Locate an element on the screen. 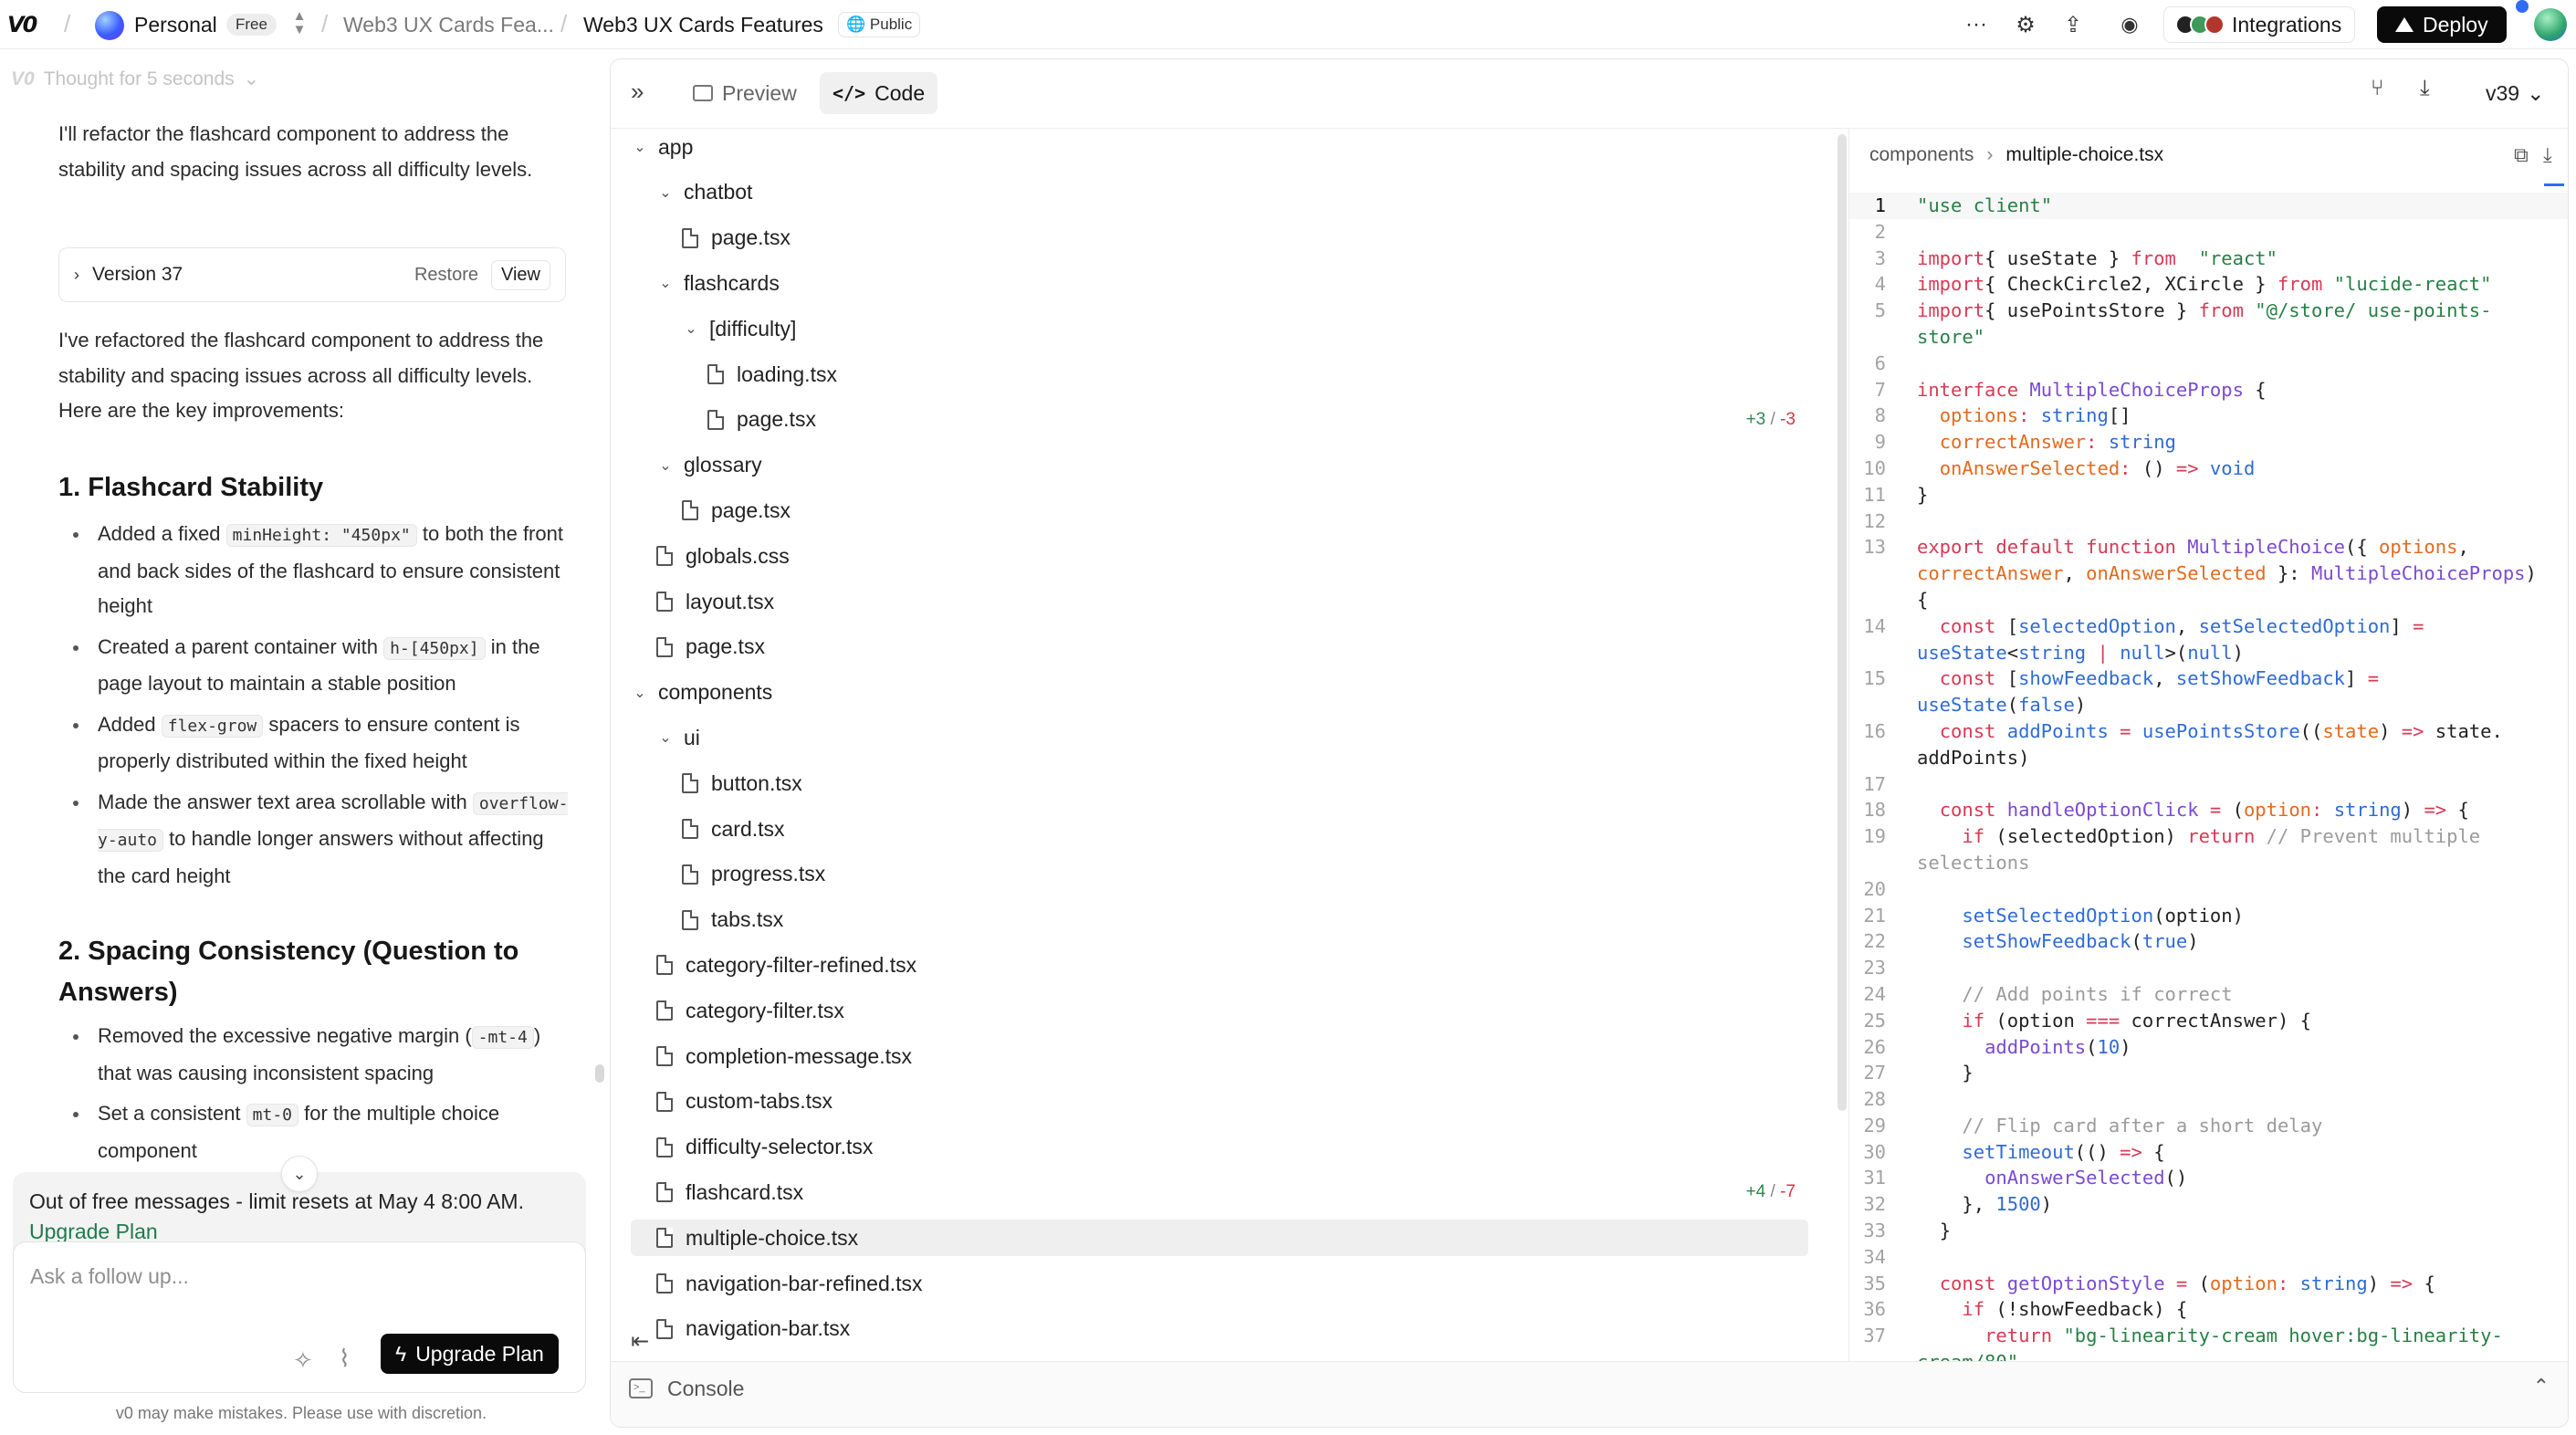 Image resolution: width=2576 pixels, height=1435 pixels. tab-code: </> Code is located at coordinates (879, 93).